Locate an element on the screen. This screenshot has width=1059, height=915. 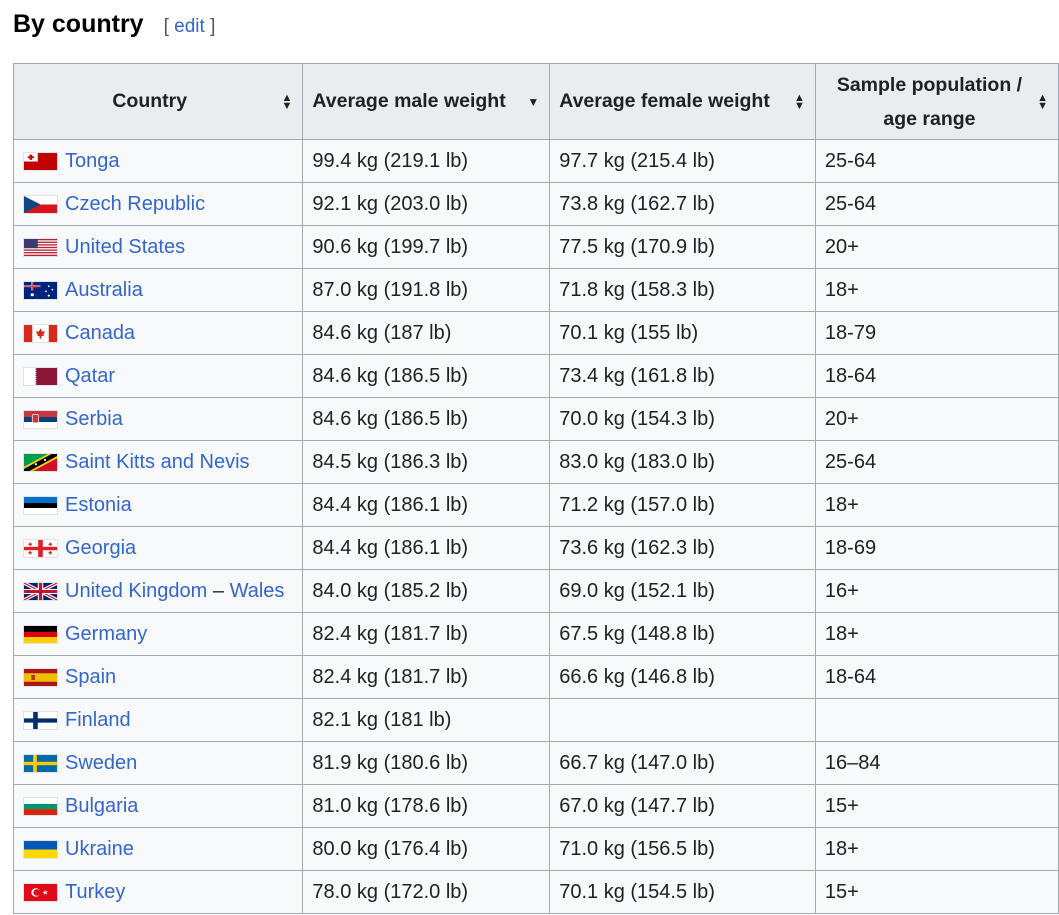
spain-flag-icon is located at coordinates (40, 677).